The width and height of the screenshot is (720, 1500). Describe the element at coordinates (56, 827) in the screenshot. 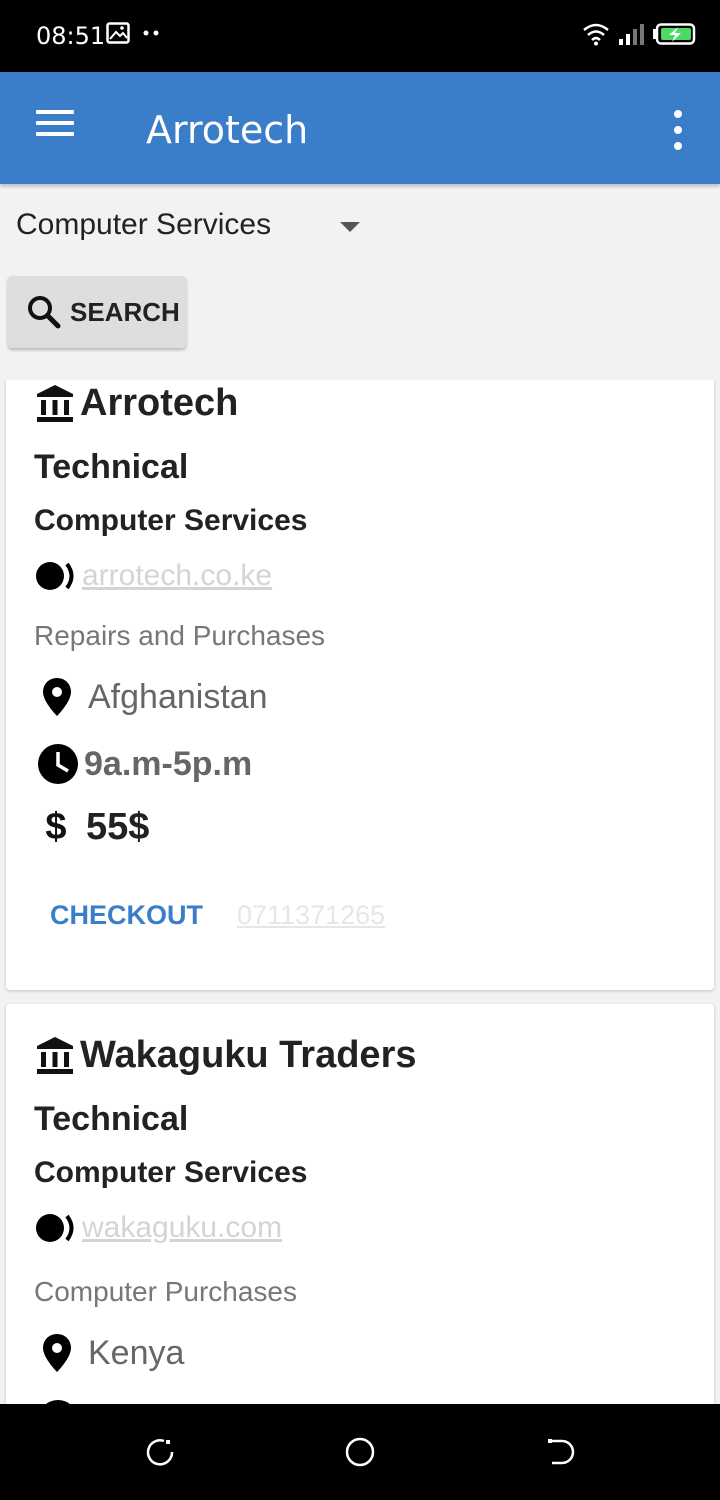

I see `dollar-icon: $` at that location.